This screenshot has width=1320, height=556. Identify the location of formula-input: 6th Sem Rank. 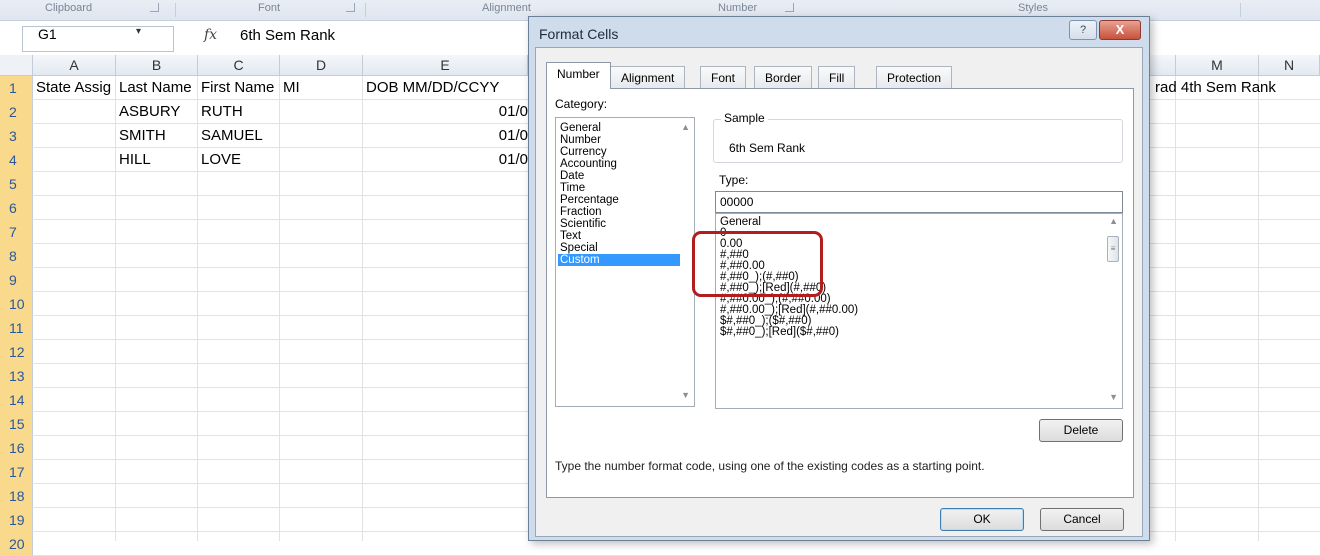
(287, 35).